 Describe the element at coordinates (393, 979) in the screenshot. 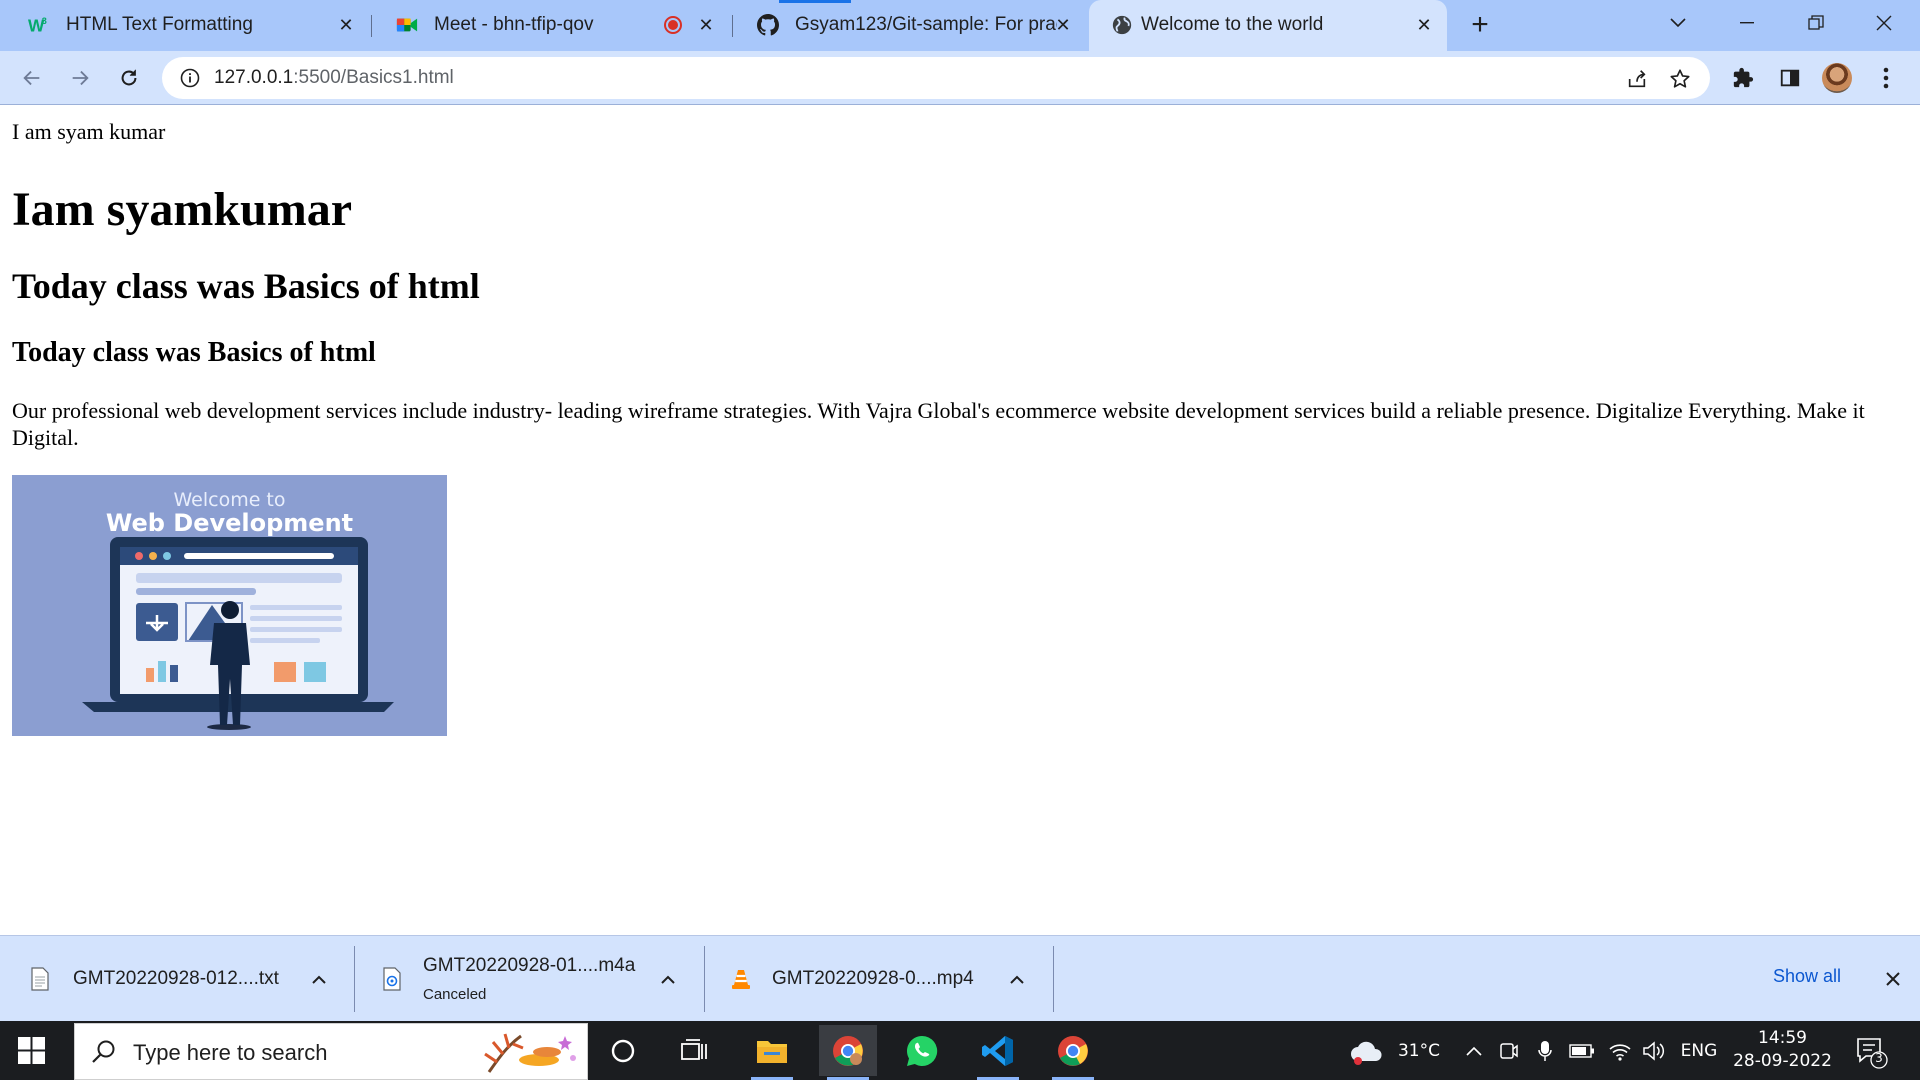

I see `audio-file-icon` at that location.